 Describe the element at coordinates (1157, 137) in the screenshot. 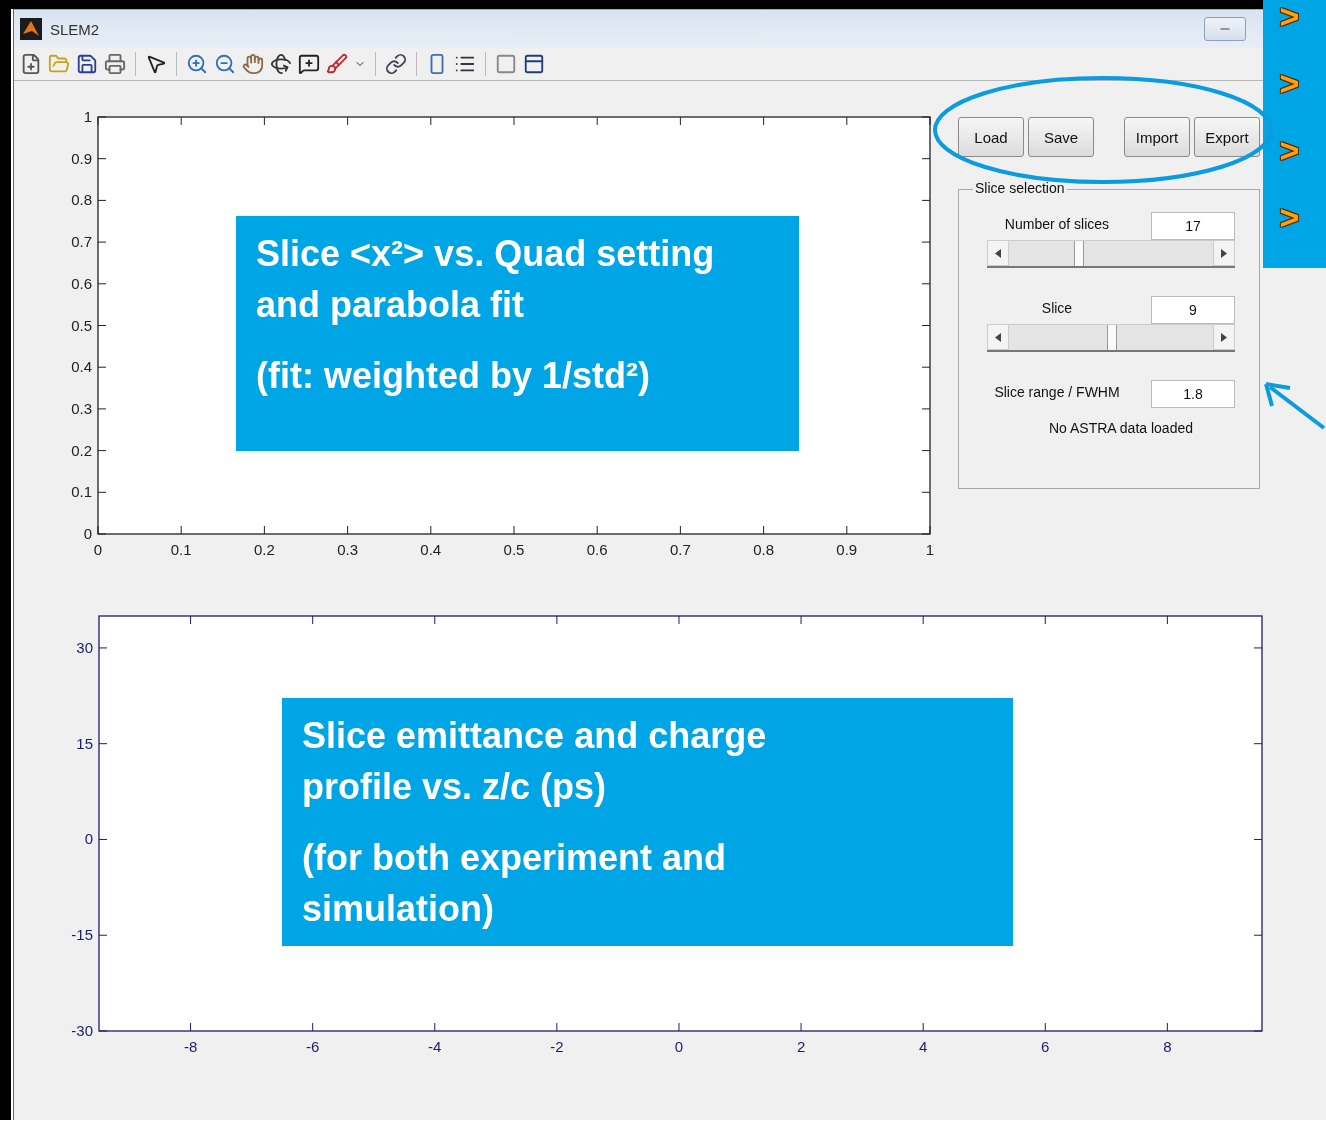

I see `push-button: Import` at that location.